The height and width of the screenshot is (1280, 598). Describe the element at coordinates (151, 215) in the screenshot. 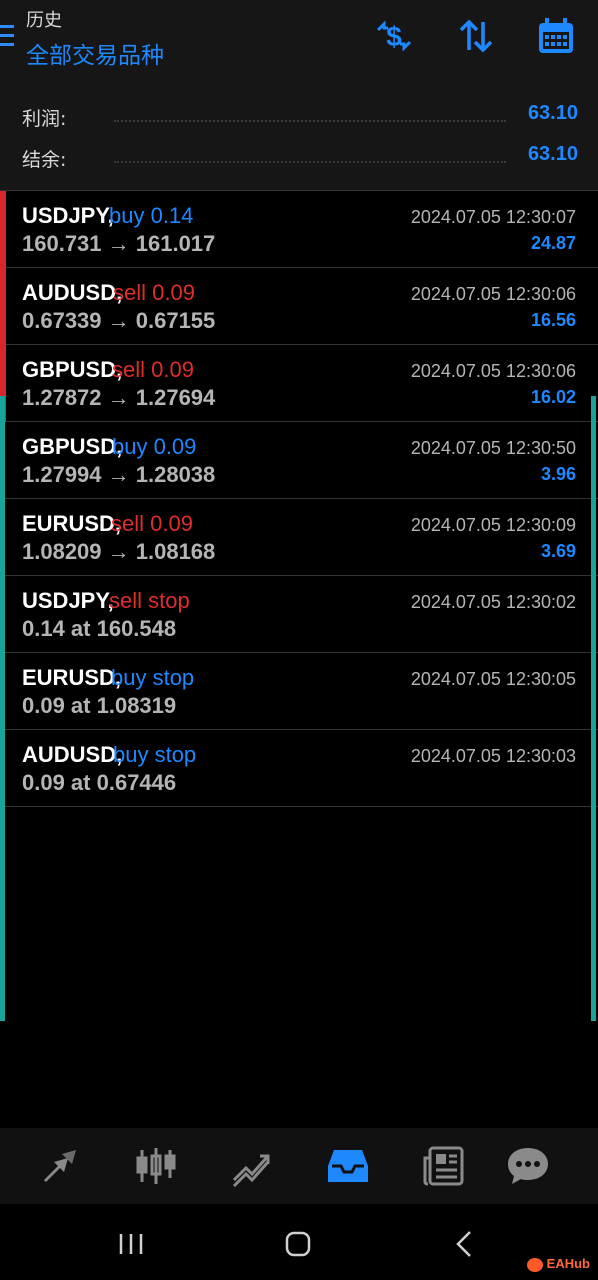

I see `trade-action: buy 0.14` at that location.